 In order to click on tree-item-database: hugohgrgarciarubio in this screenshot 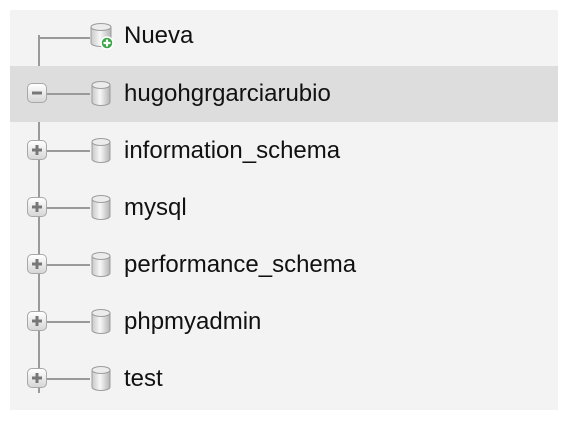, I will do `click(284, 94)`.